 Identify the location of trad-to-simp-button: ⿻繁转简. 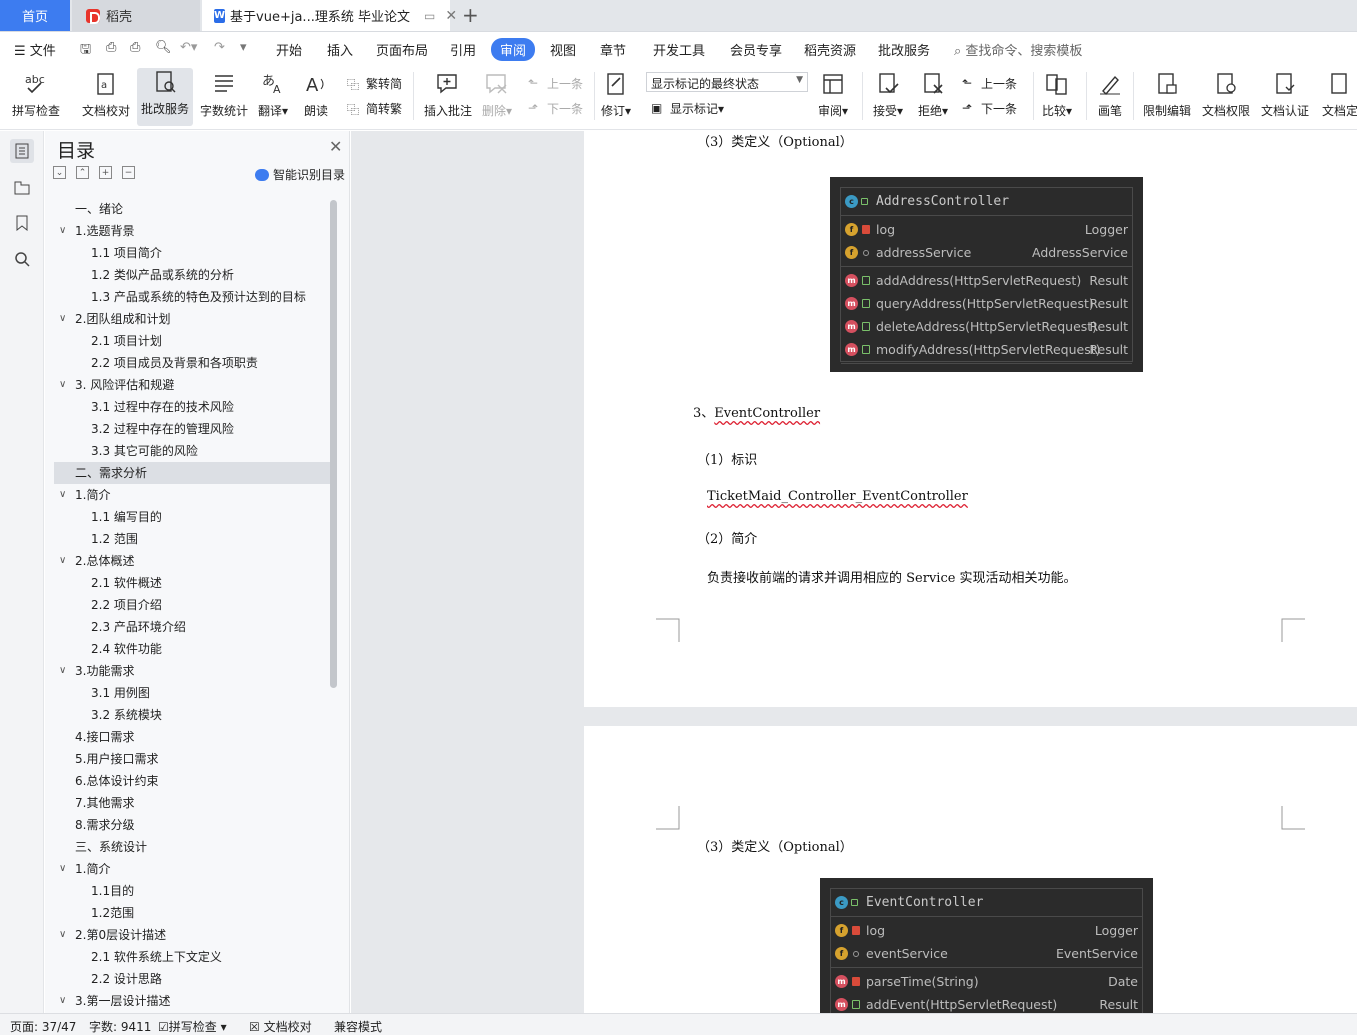
(374, 83).